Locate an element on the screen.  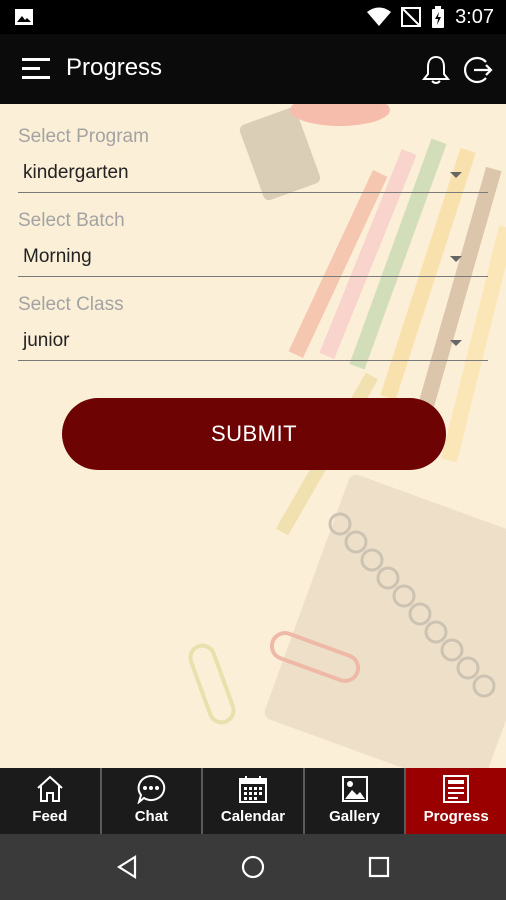
program-label: Select Program is located at coordinates (83, 136).